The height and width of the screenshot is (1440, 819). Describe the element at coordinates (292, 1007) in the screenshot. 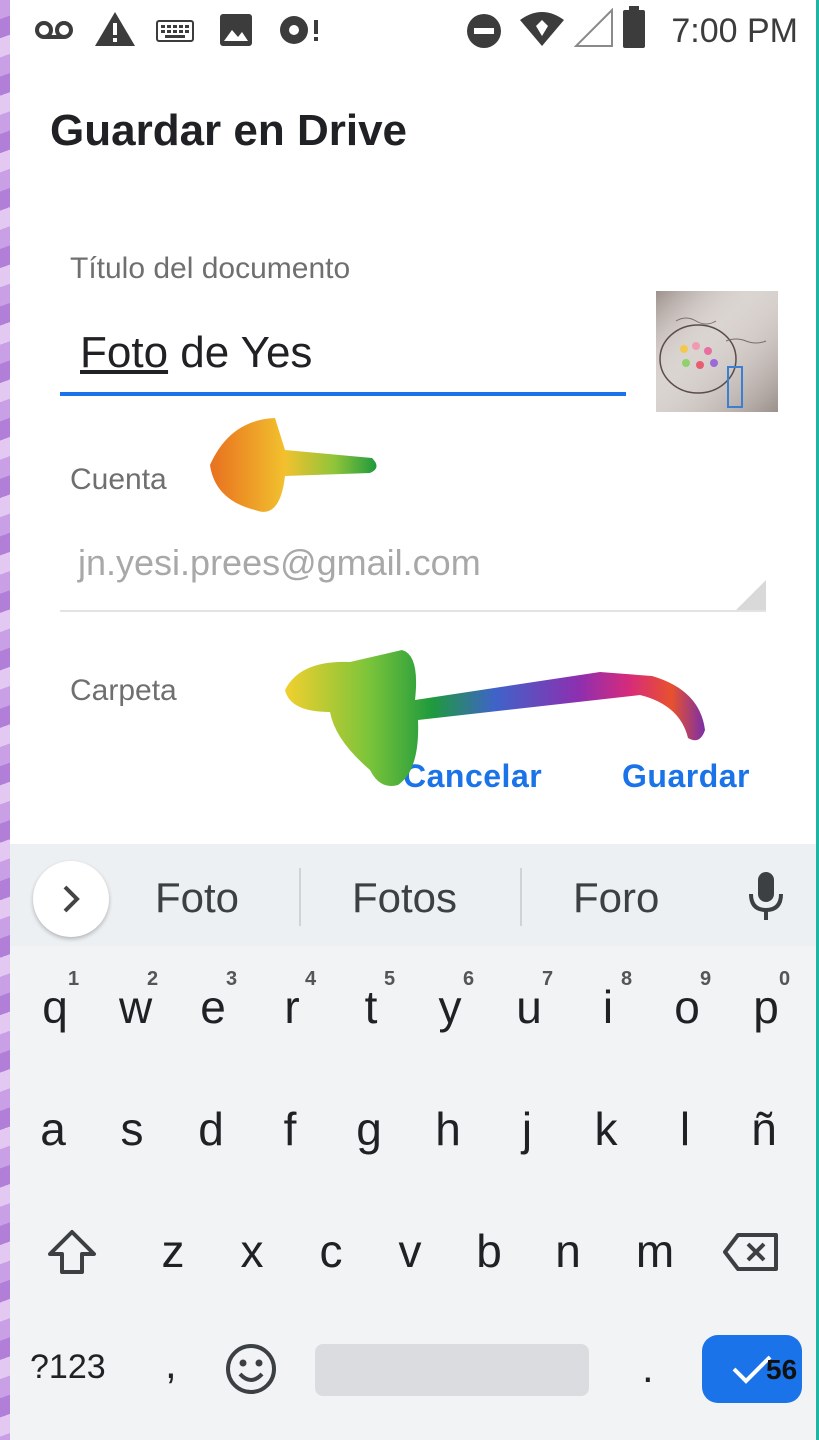

I see `key-r: r` at that location.